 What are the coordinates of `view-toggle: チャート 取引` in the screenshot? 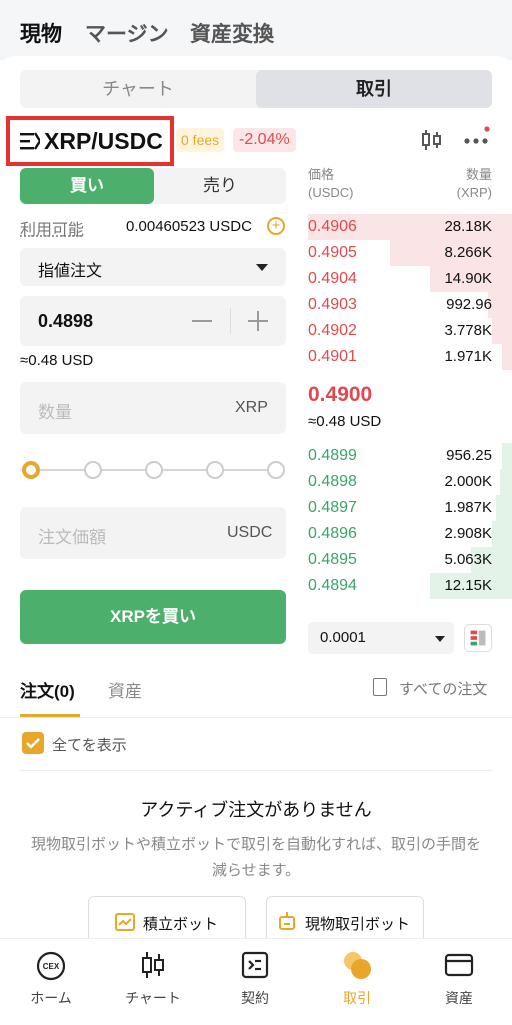 It's located at (256, 89).